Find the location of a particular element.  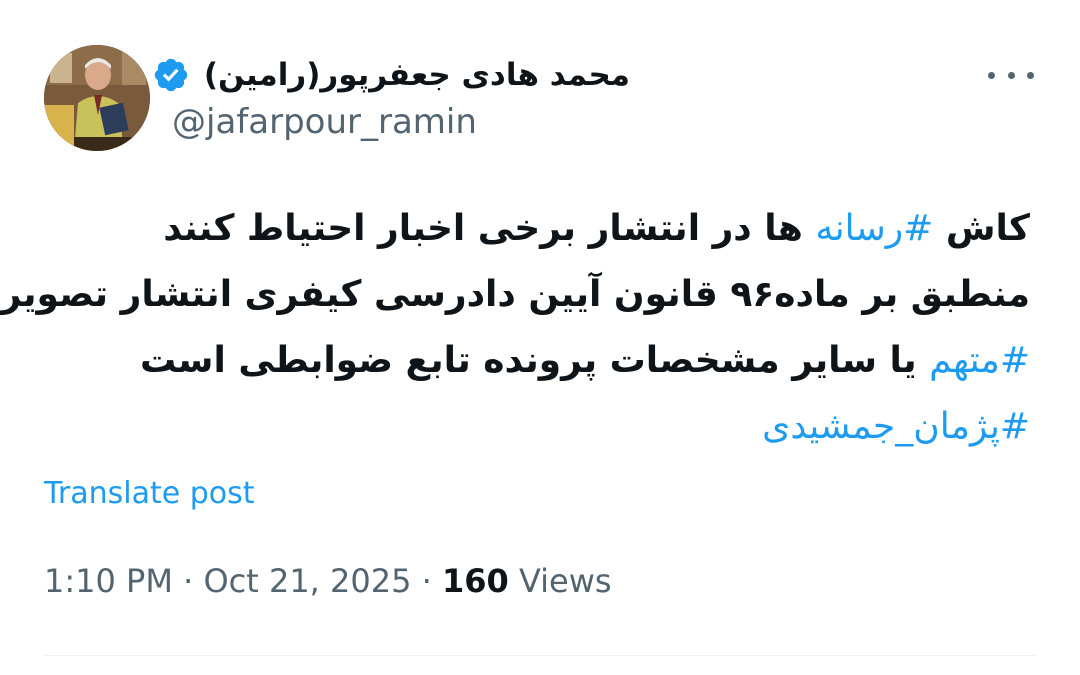

verified-badge-icon is located at coordinates (171, 75).